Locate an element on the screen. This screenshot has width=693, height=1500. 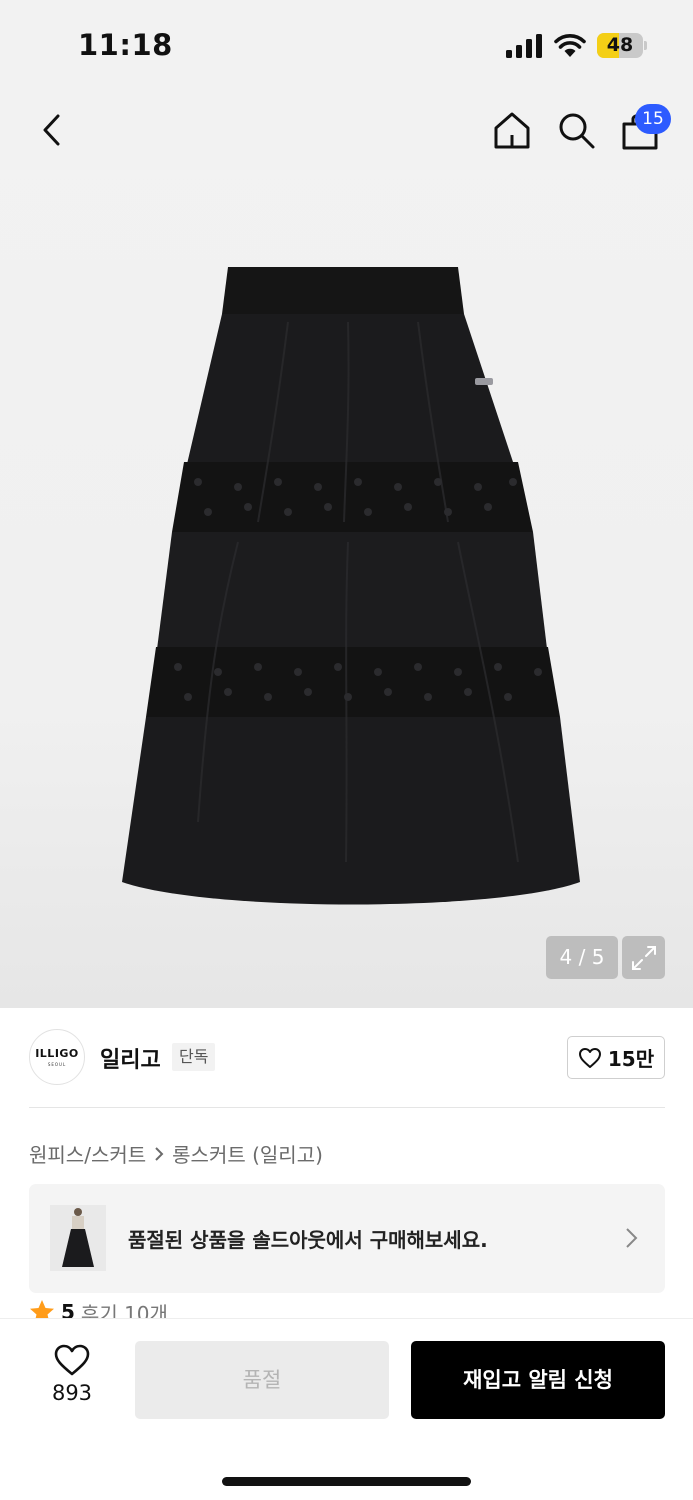
status-bar: 11:18 48 is located at coordinates (346, 46).